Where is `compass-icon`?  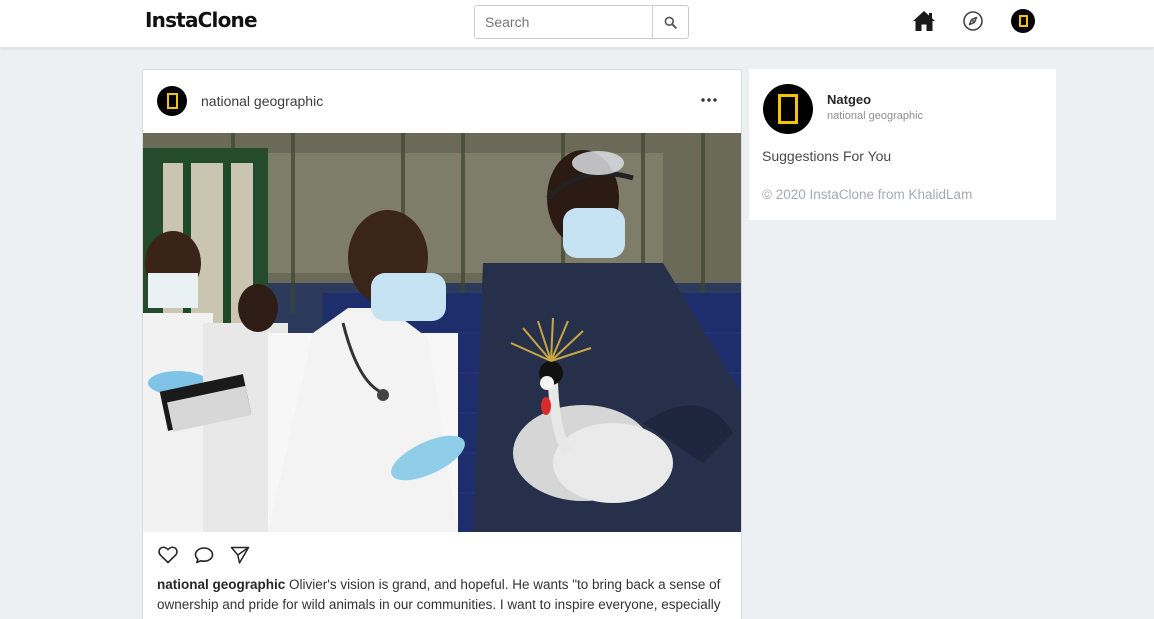 compass-icon is located at coordinates (973, 21).